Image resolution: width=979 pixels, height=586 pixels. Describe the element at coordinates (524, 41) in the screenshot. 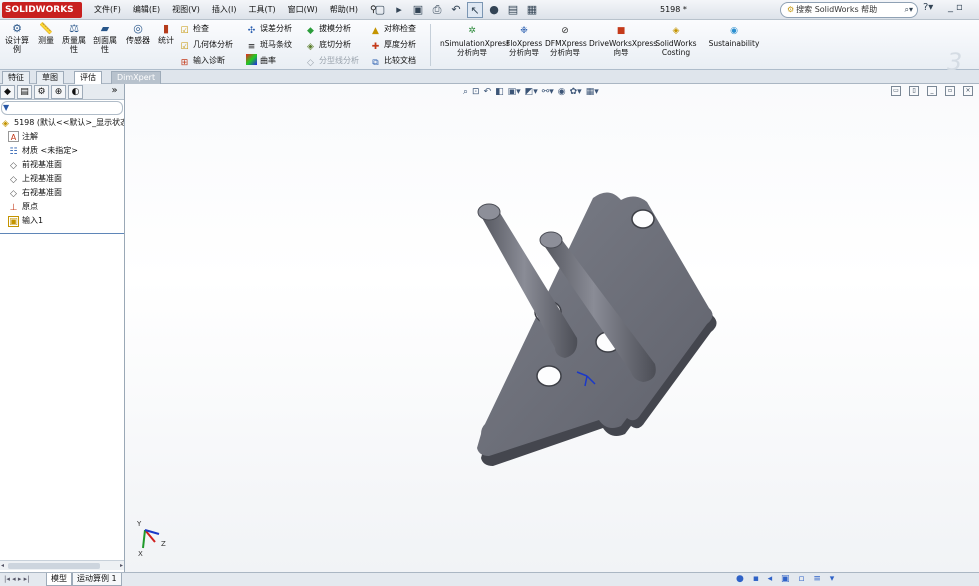

I see `floxpress-button: ❉ FloXpress 分析向导` at that location.